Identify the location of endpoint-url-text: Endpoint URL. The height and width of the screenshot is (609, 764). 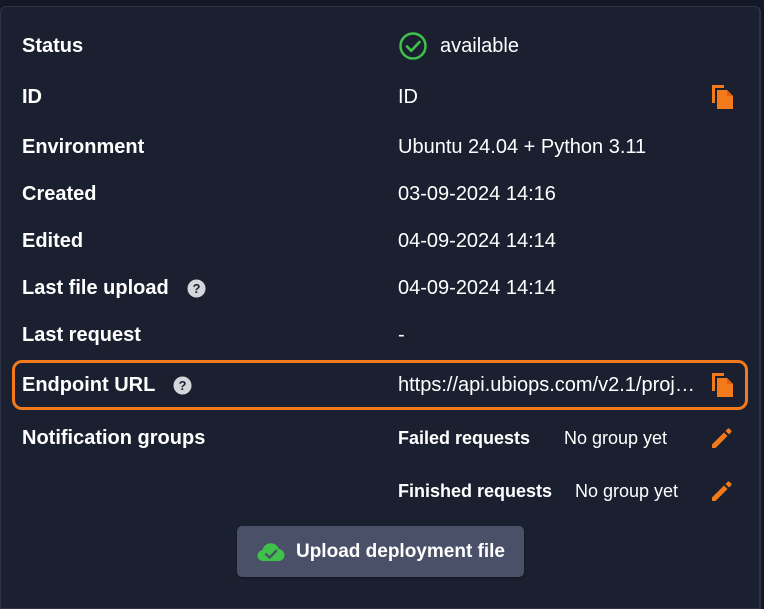
(89, 384).